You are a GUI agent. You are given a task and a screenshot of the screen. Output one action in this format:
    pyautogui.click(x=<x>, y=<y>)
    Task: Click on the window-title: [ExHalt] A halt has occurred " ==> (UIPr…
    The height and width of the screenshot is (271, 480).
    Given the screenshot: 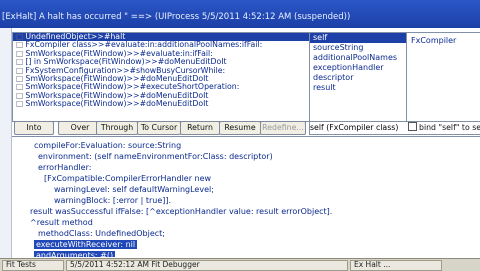 What is the action you would take?
    pyautogui.click(x=176, y=17)
    